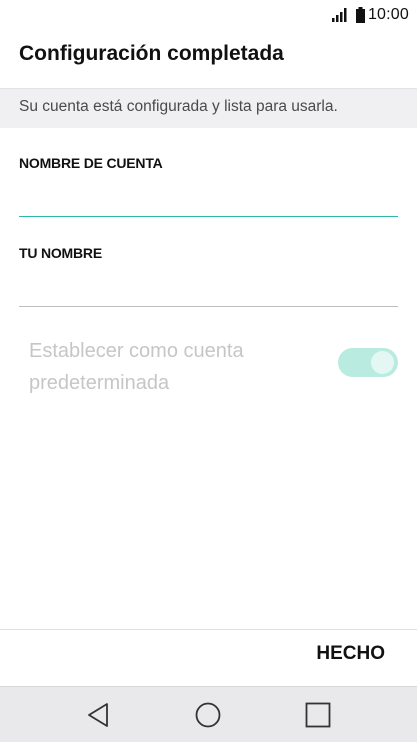  I want to click on default-account-label: Establecer como cuenta predeterminada, so click(136, 367).